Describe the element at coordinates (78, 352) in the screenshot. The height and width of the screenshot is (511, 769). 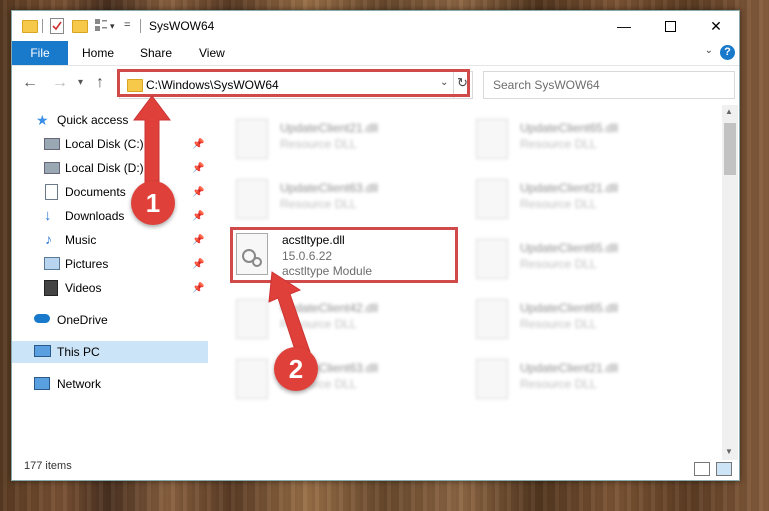
I see `sidebar-item-label: This PC` at that location.